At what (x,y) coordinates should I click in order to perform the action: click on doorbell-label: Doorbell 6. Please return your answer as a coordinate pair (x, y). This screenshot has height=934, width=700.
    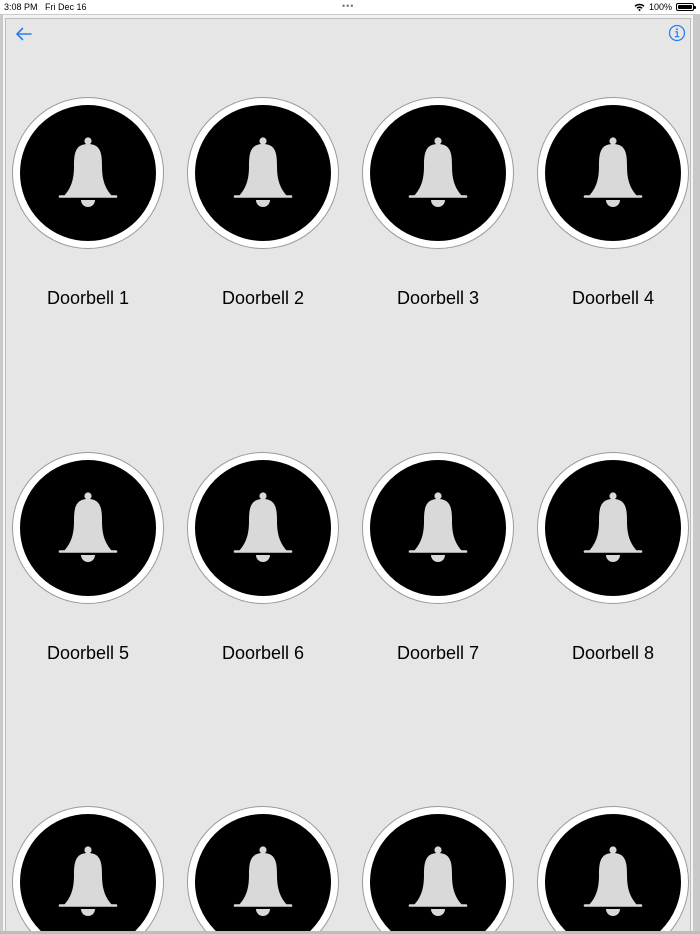
    Looking at the image, I should click on (263, 653).